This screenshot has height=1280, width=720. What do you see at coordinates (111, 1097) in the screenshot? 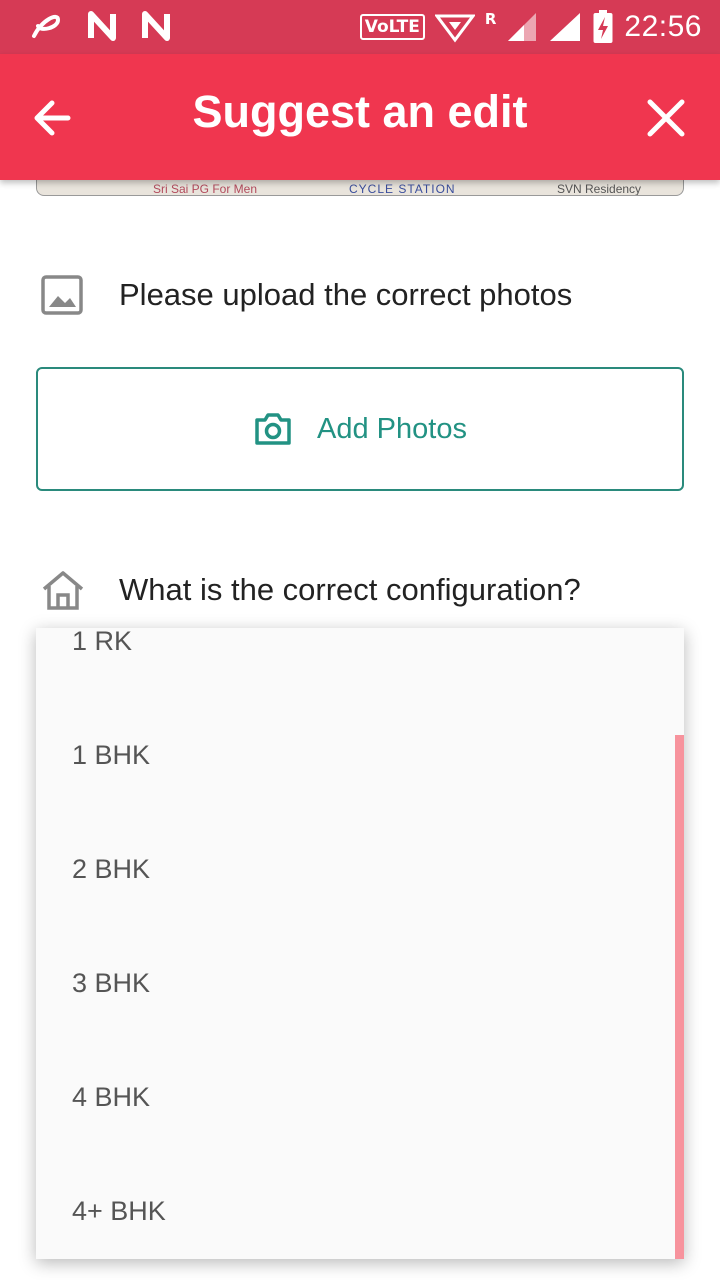
I see `option-4-bhk: 4 BHK` at bounding box center [111, 1097].